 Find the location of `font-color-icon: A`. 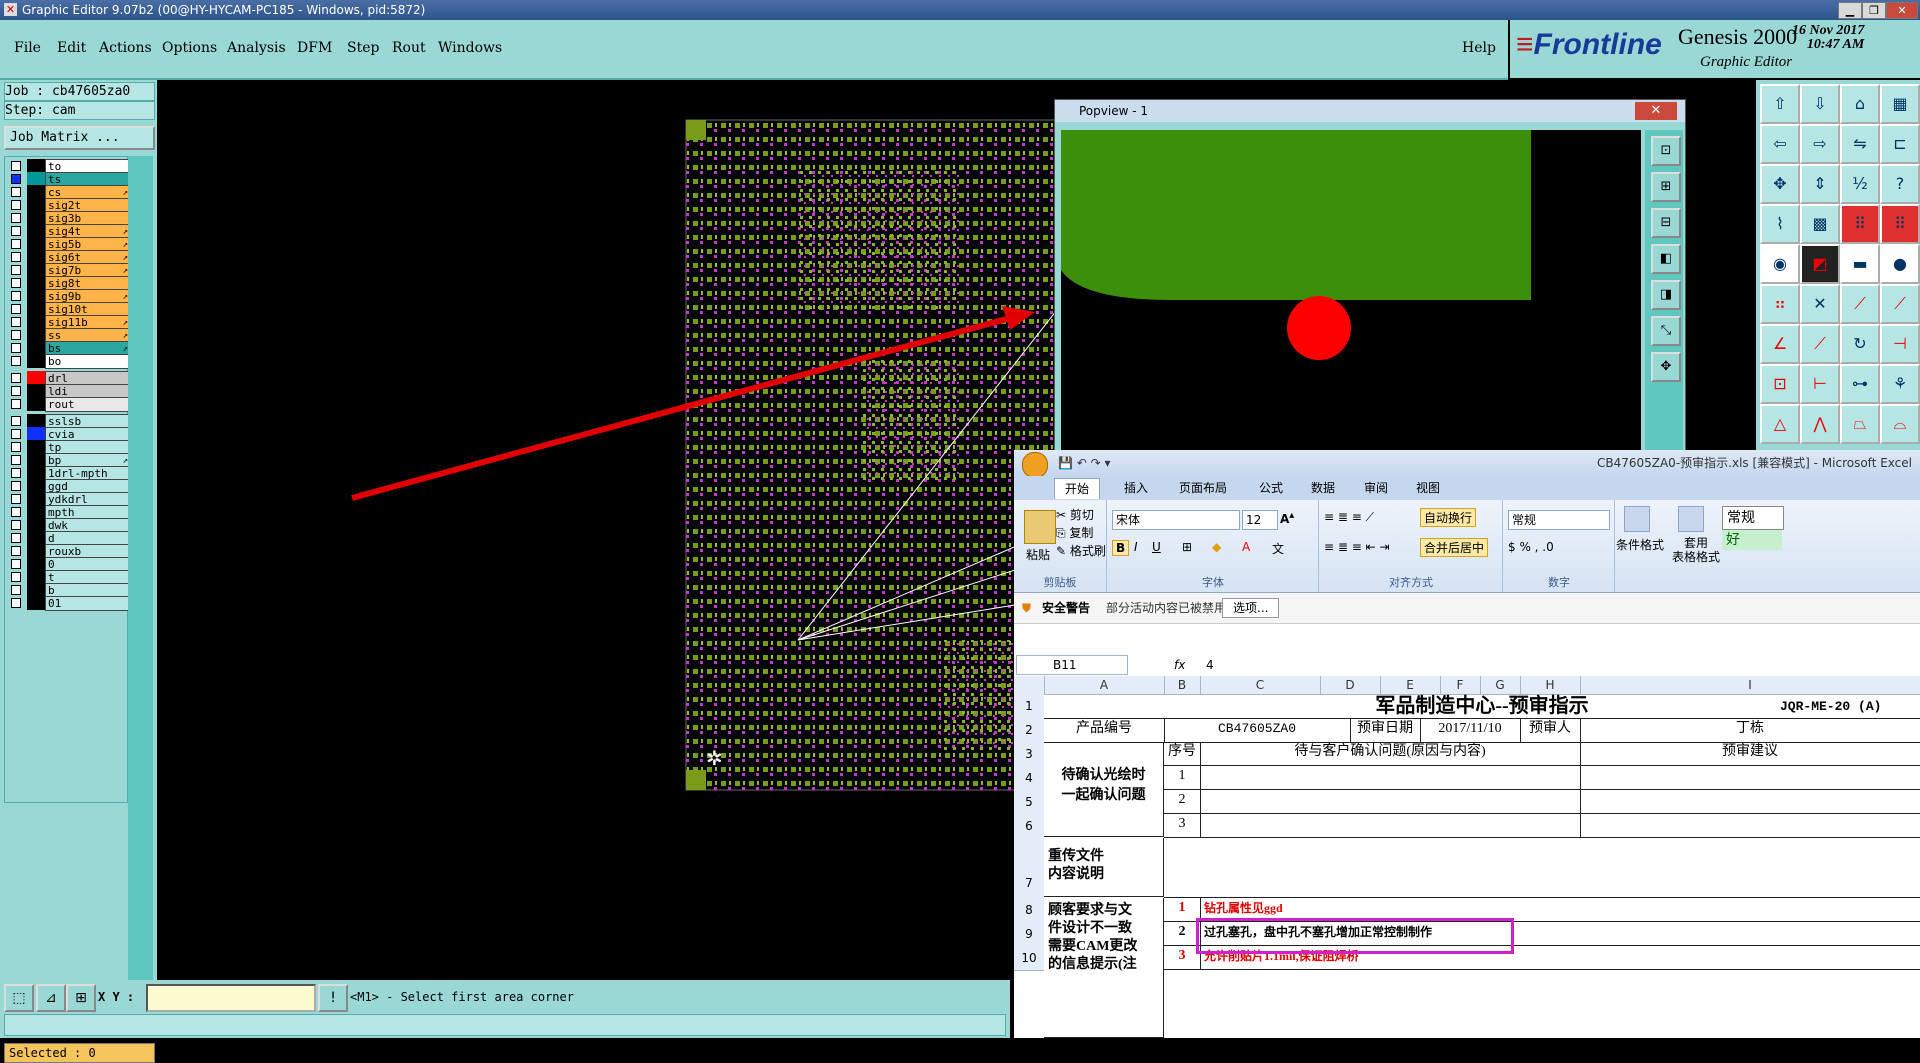

font-color-icon: A is located at coordinates (1246, 547).